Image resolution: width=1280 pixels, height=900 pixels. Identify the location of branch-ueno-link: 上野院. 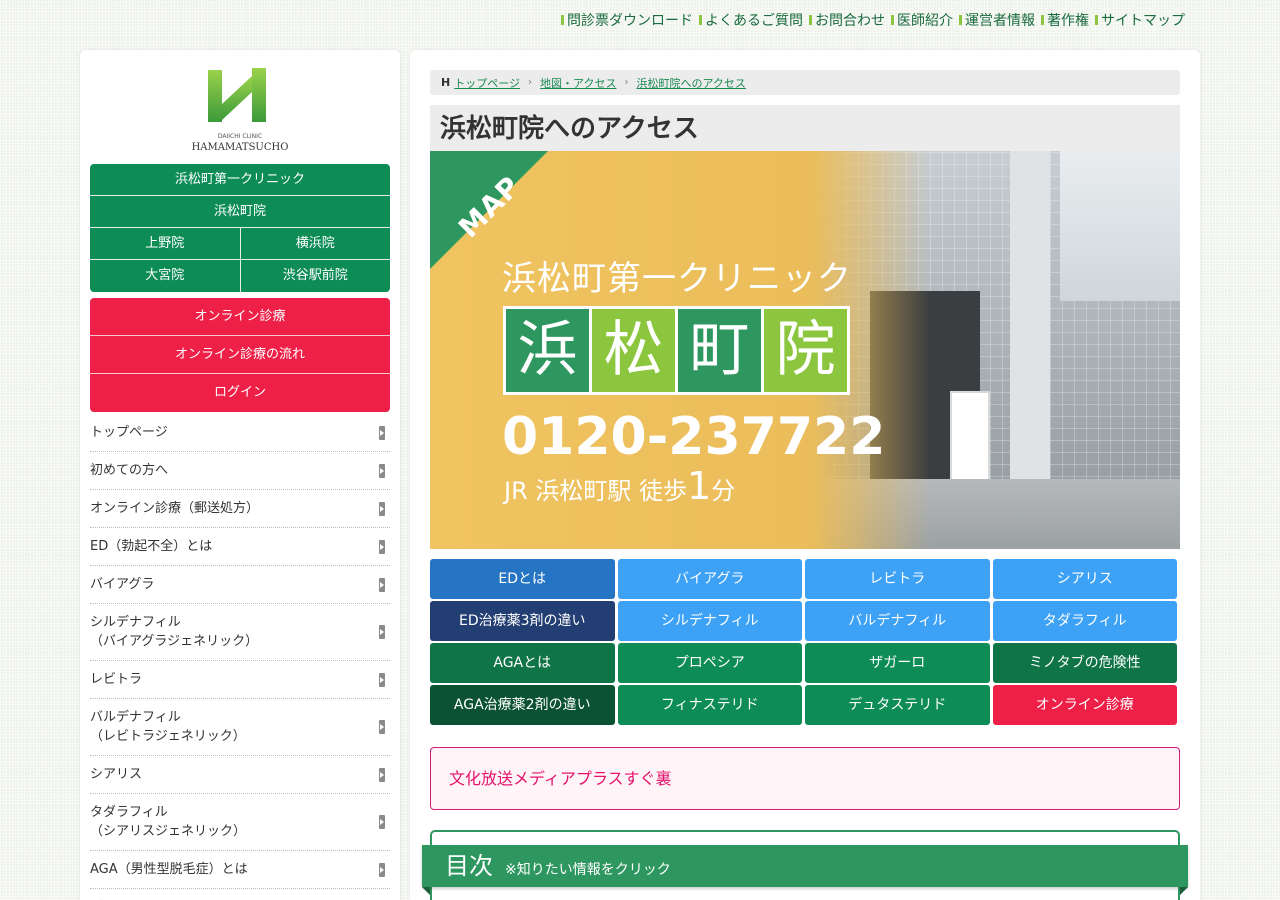
(165, 244).